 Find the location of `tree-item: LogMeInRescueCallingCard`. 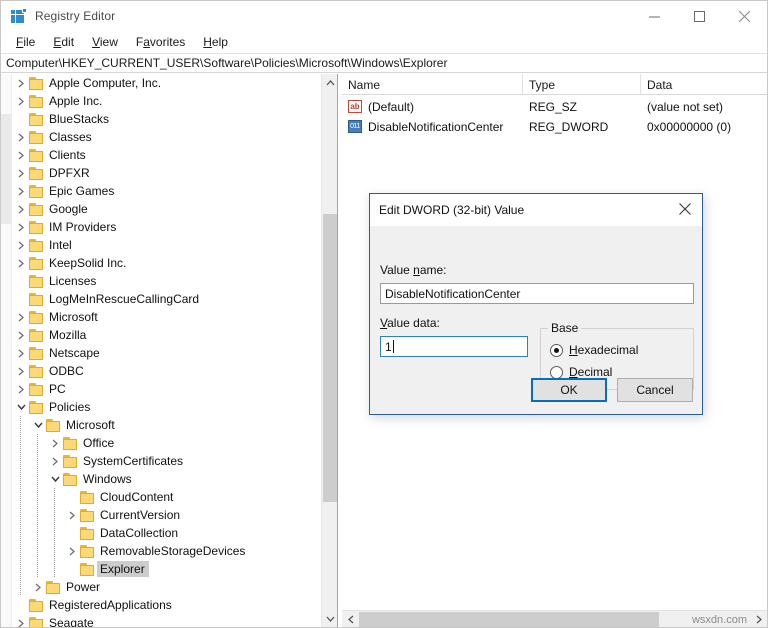

tree-item: LogMeInRescueCallingCard is located at coordinates (167, 299).